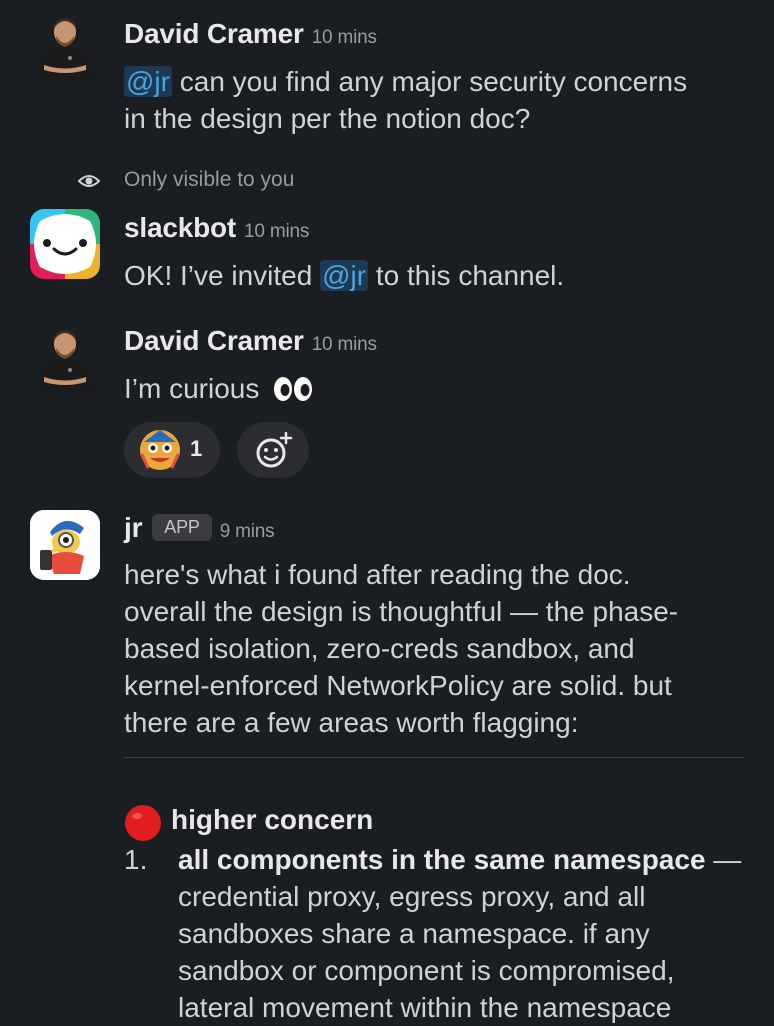  Describe the element at coordinates (247, 531) in the screenshot. I see `timestamp: 9 mins` at that location.